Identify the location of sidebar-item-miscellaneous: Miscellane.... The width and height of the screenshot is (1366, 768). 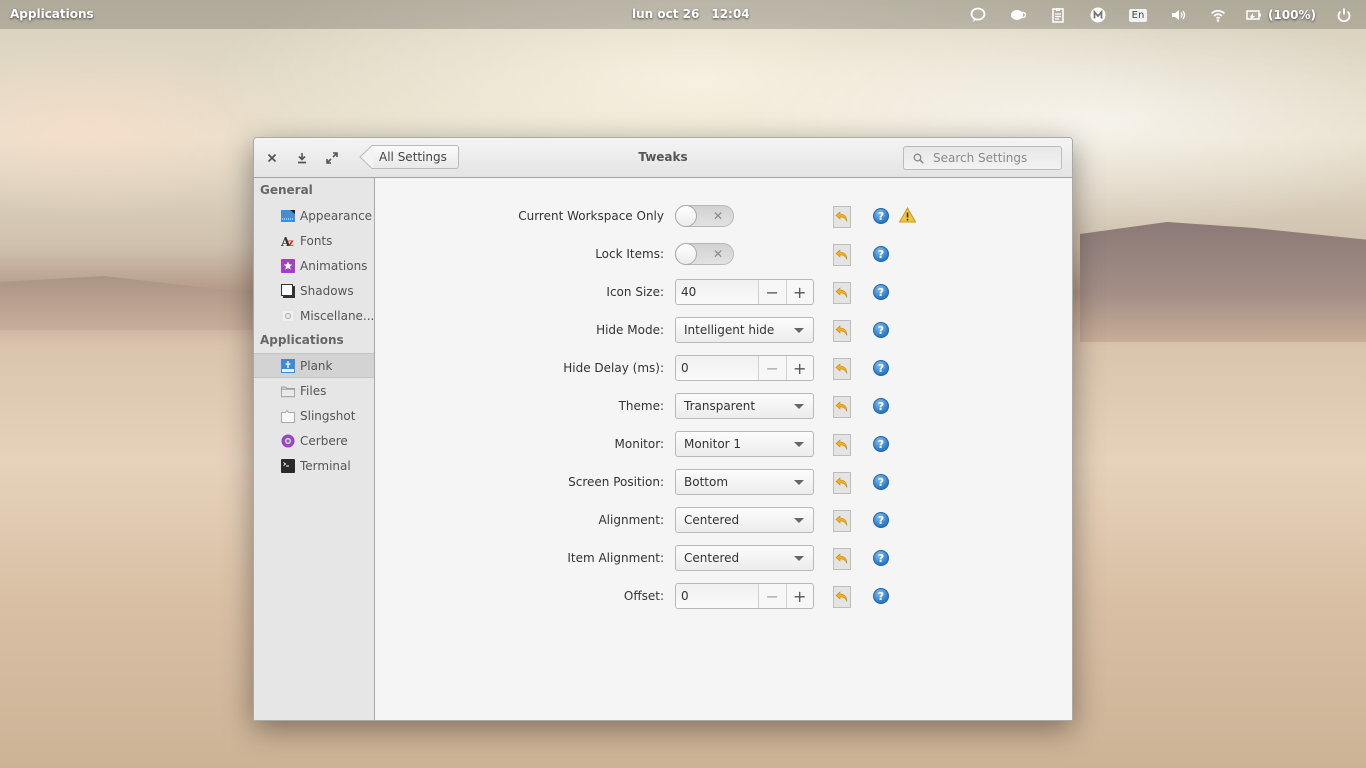
(314, 315).